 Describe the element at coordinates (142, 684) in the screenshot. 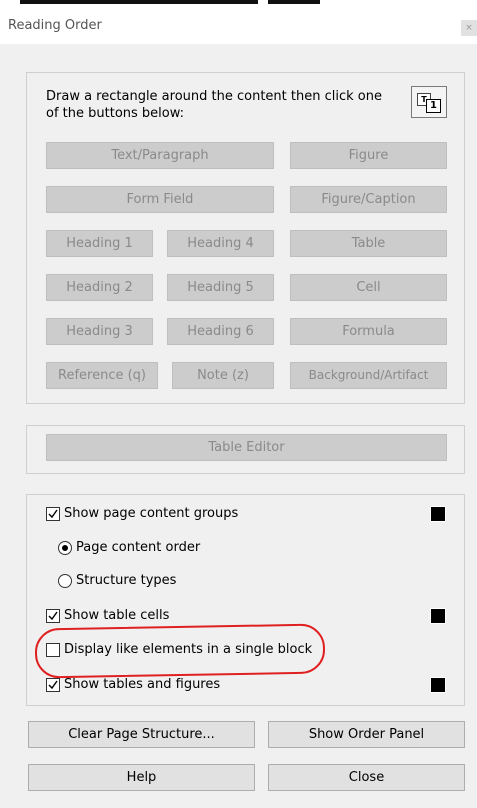

I see `show-tables-figures-label: Show tables and figures` at that location.